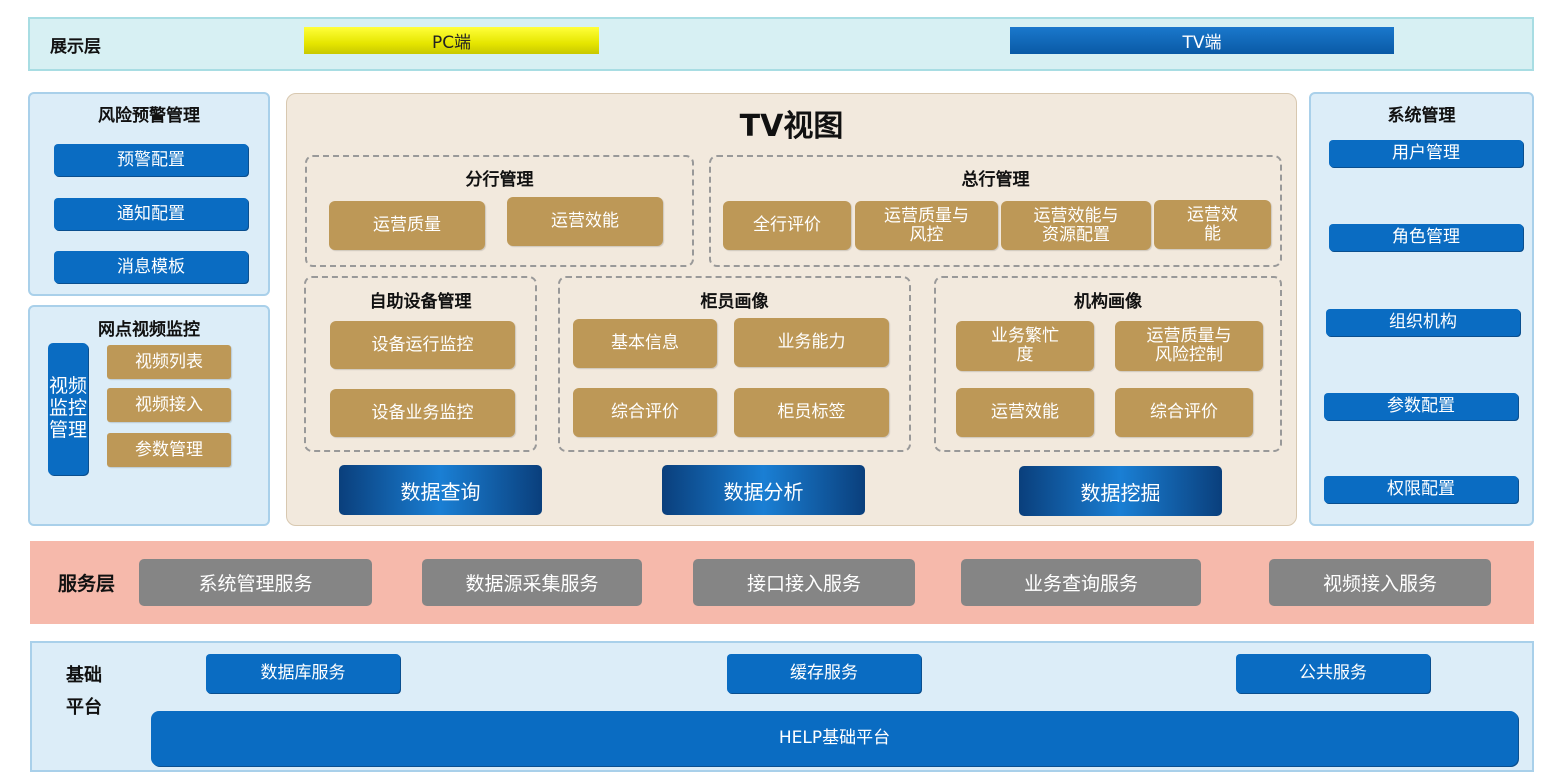  Describe the element at coordinates (734, 302) in the screenshot. I see `teller-portrait-title: 柜员画像` at that location.